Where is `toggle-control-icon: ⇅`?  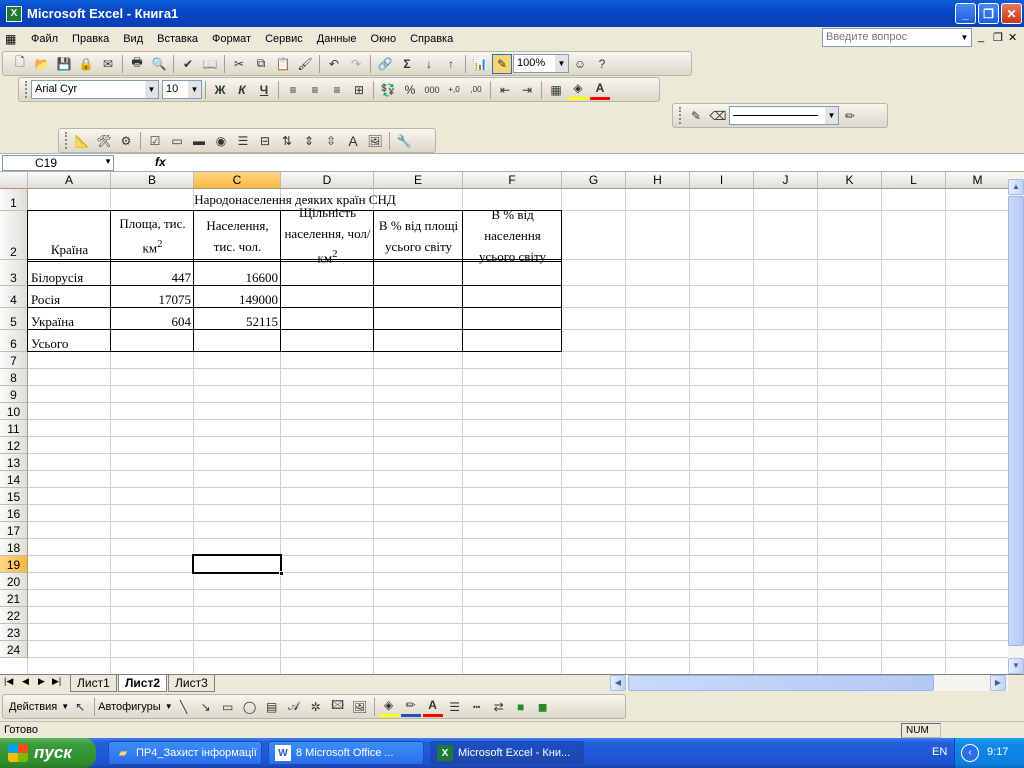 toggle-control-icon: ⇅ is located at coordinates (287, 141).